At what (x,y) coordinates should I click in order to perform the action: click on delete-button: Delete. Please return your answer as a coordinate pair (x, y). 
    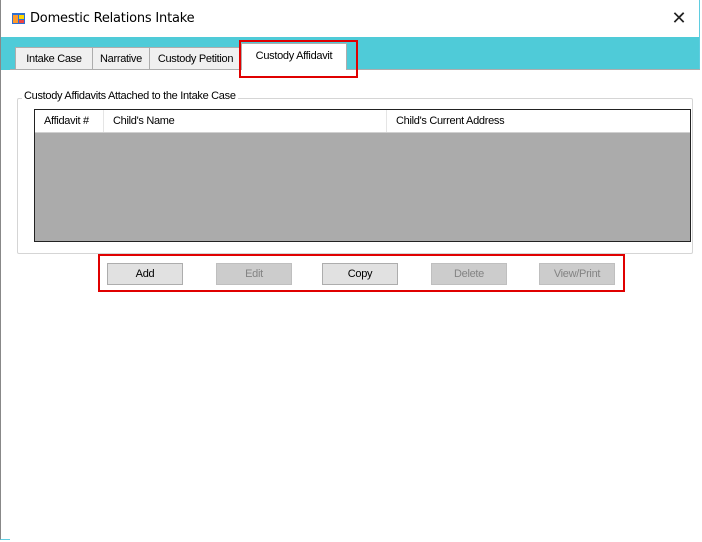
    Looking at the image, I should click on (469, 274).